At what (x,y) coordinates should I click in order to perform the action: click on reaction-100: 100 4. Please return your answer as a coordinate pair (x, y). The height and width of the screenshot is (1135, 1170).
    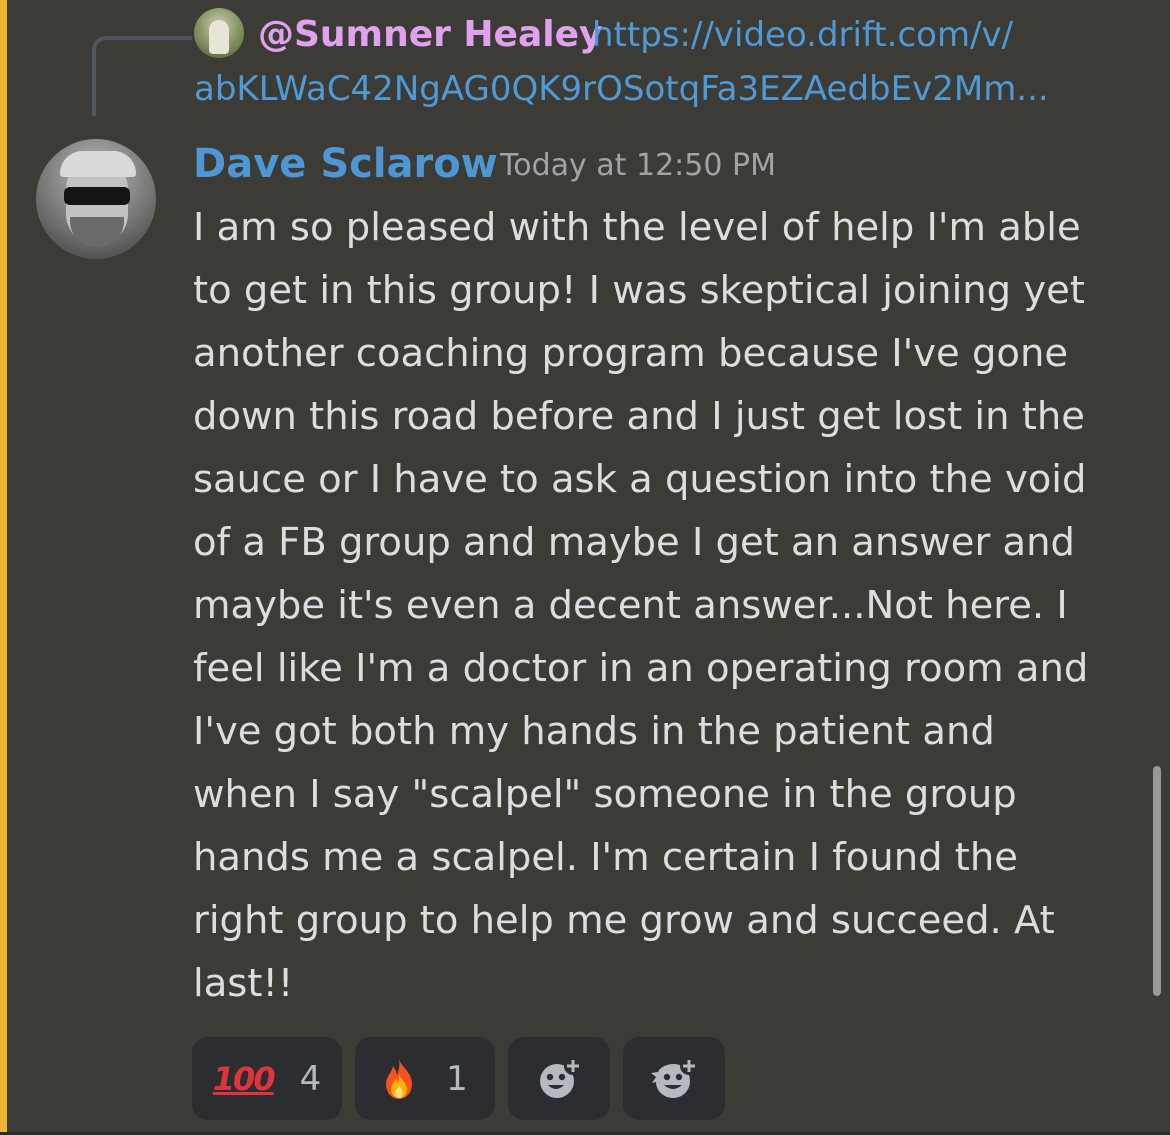
    Looking at the image, I should click on (267, 1078).